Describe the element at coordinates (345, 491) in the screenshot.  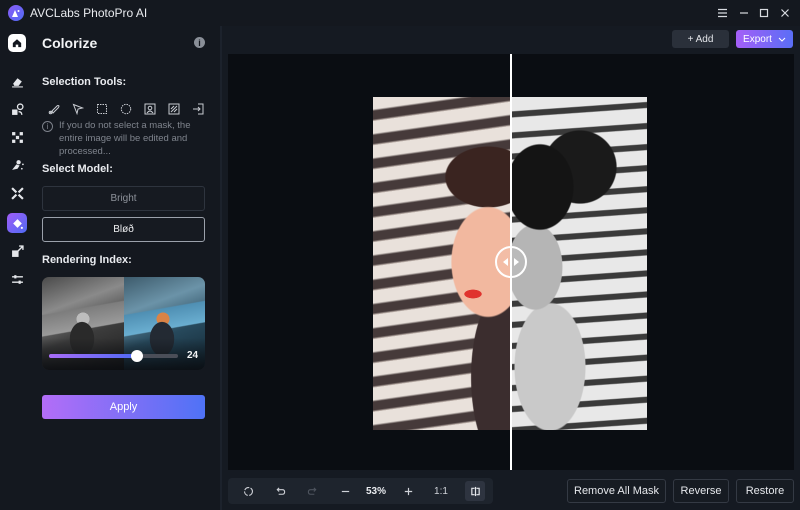
I see `zoom-out-icon` at that location.